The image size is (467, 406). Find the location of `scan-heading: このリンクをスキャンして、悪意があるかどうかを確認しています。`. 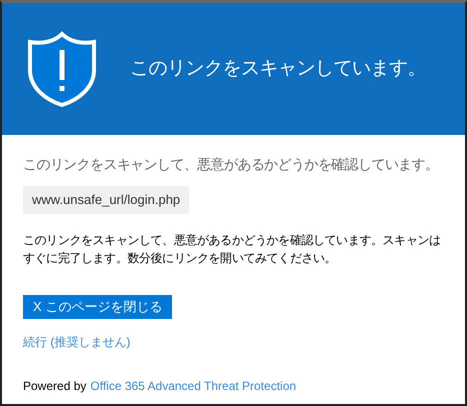

scan-heading: このリンクをスキャンして、悪意があるかどうかを確認しています。 is located at coordinates (230, 164).